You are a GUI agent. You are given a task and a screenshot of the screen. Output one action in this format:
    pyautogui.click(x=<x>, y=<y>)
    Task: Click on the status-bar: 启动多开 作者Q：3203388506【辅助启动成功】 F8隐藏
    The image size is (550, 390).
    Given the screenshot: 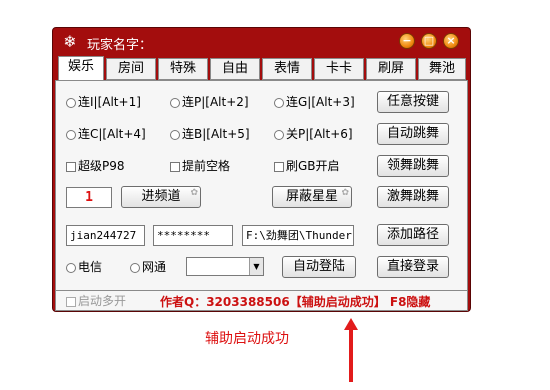 What is the action you would take?
    pyautogui.click(x=261, y=301)
    